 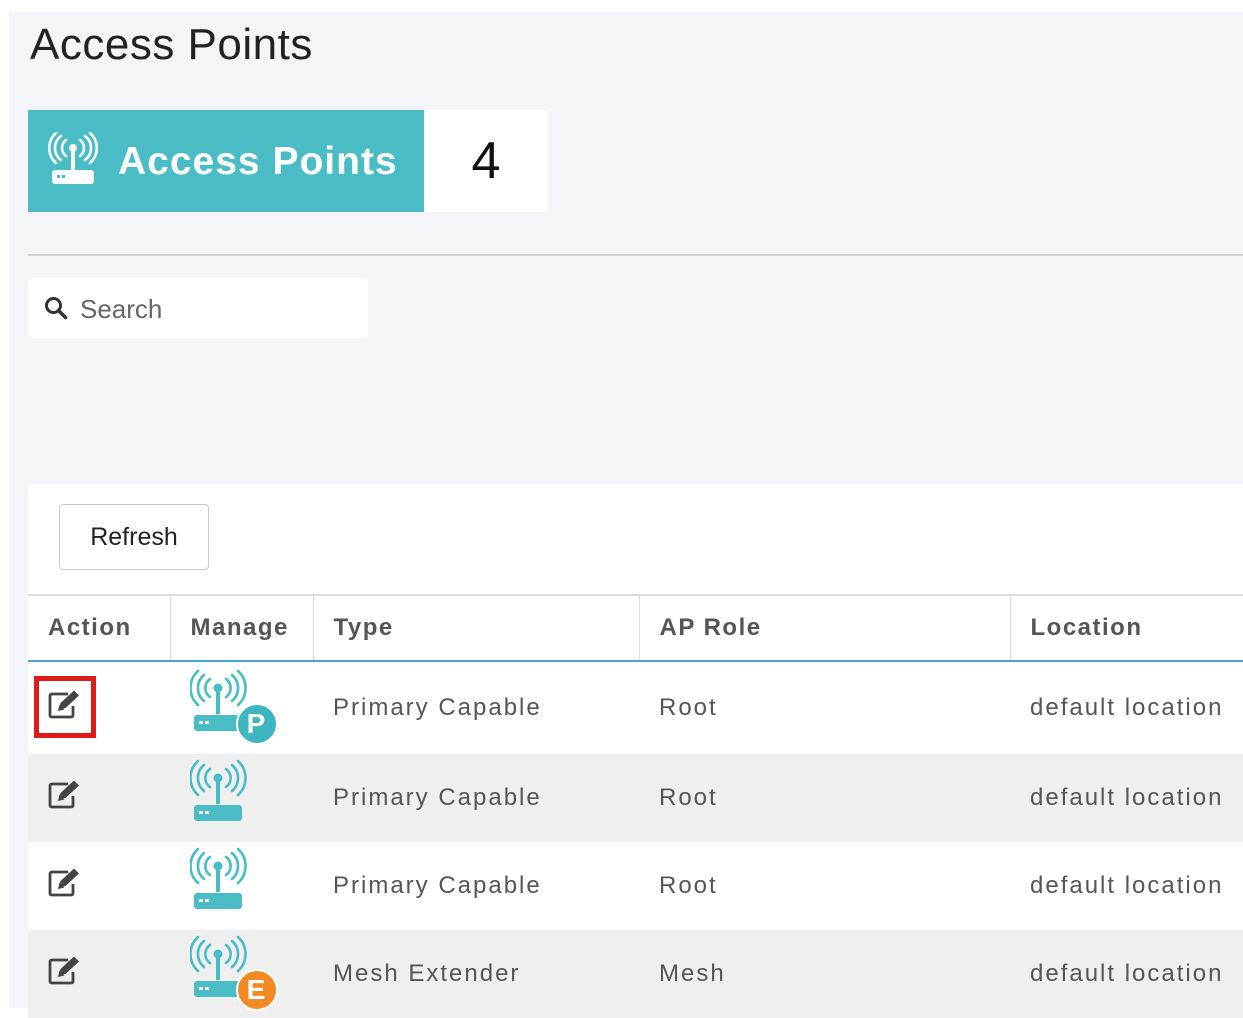 What do you see at coordinates (242, 628) in the screenshot?
I see `column-header-manage: Manage` at bounding box center [242, 628].